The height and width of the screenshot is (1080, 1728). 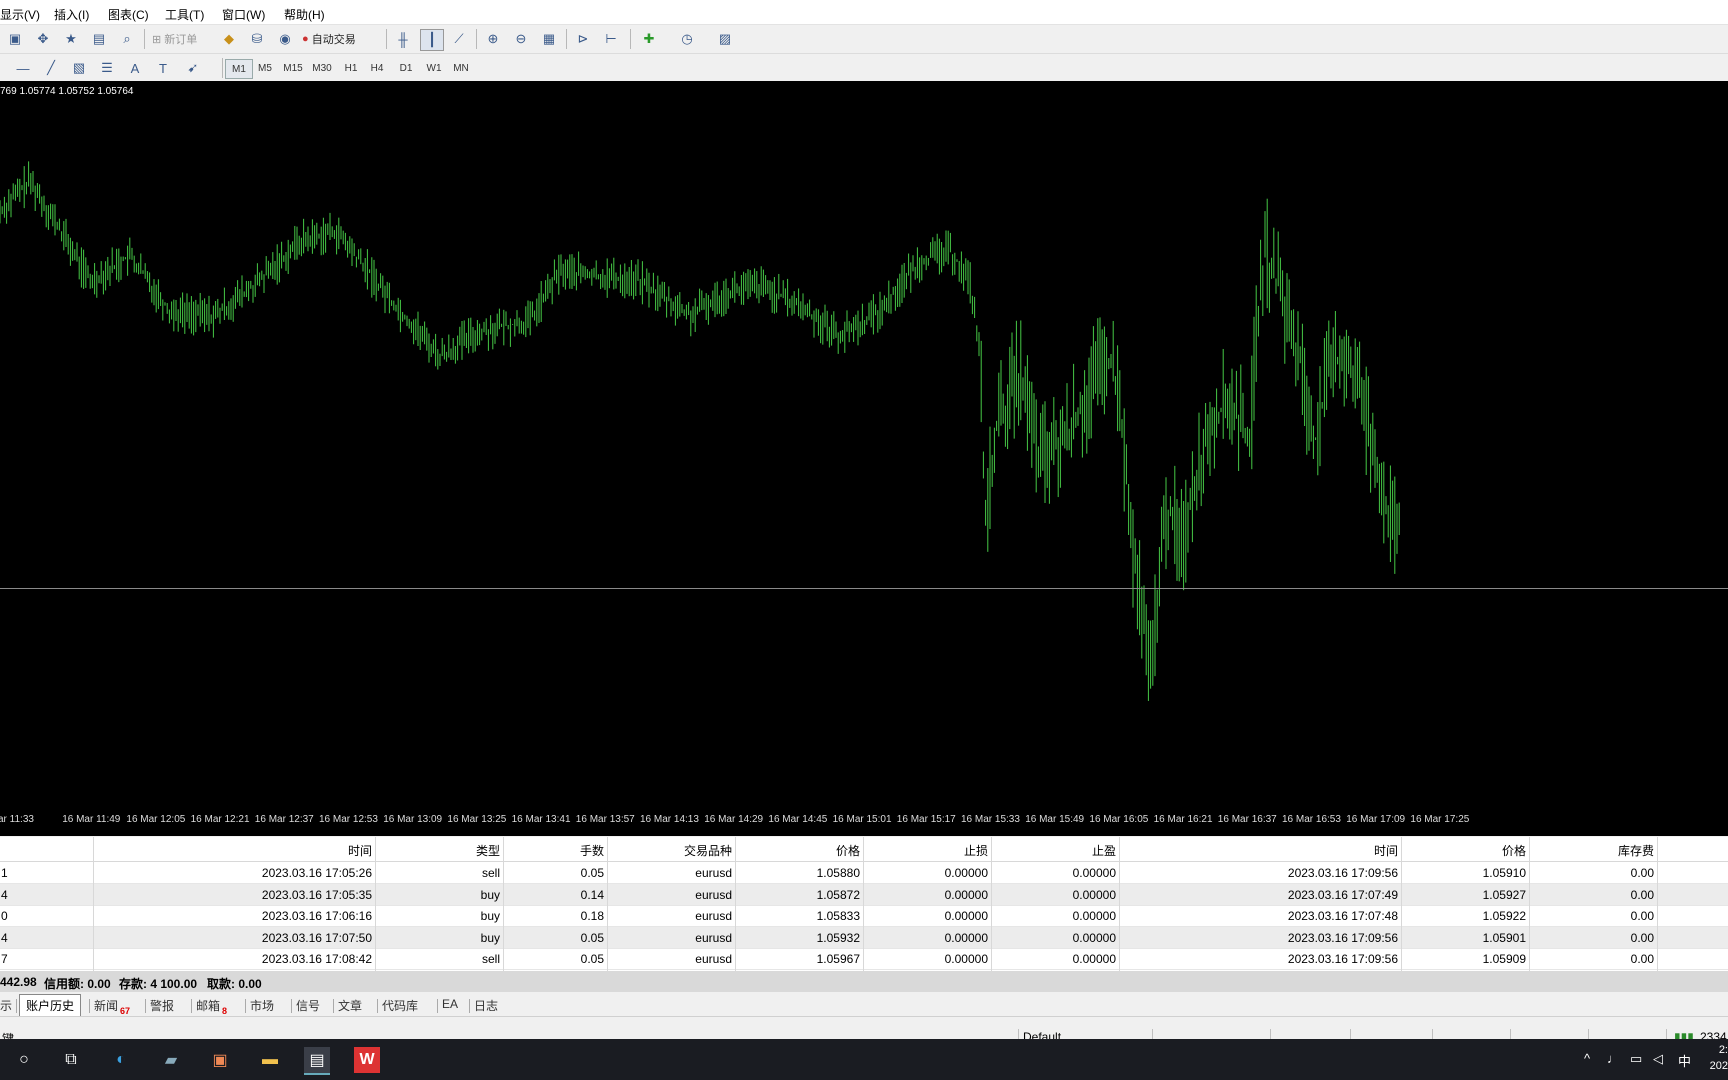 I want to click on tab-3: 警报, so click(x=162, y=1005).